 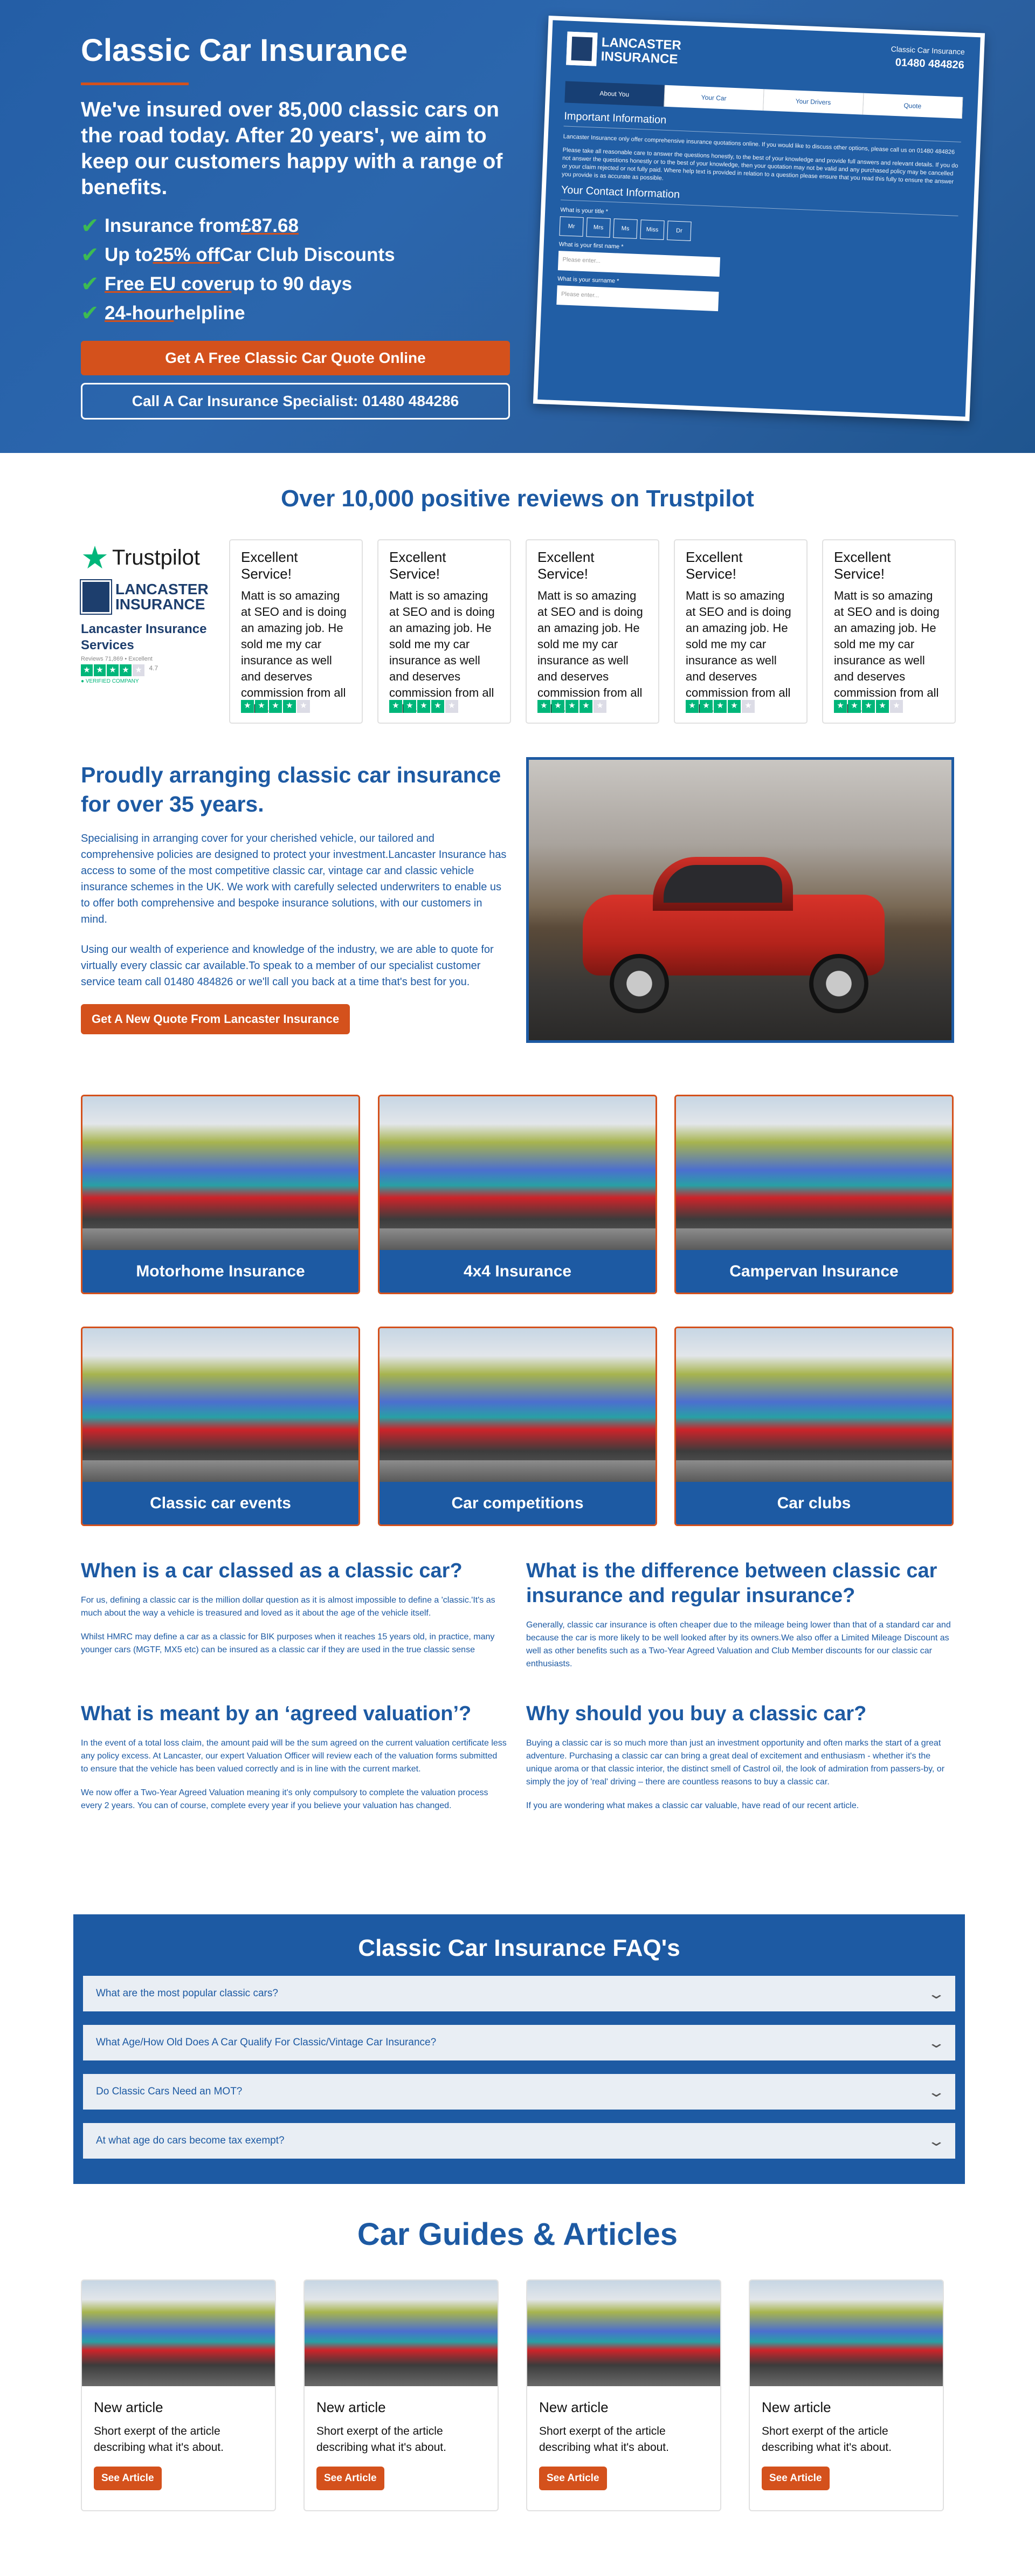 I want to click on step-quote: Quote, so click(x=912, y=106).